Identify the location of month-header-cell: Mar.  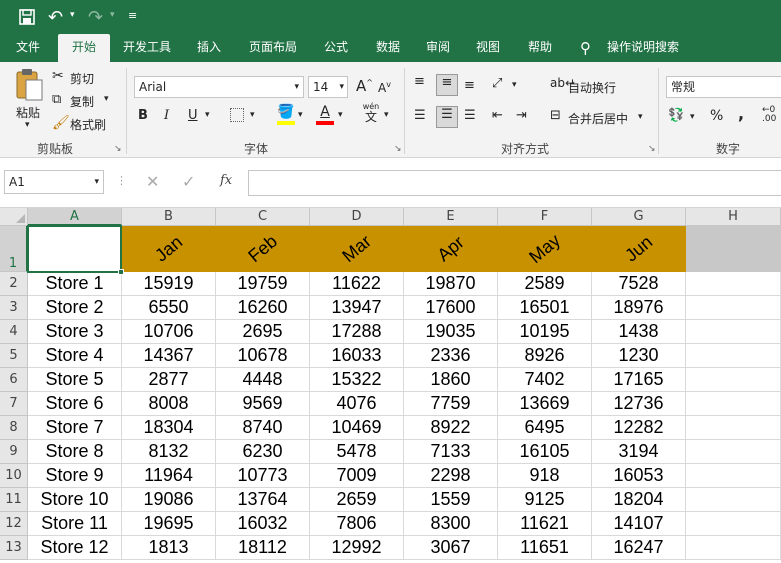
(357, 249).